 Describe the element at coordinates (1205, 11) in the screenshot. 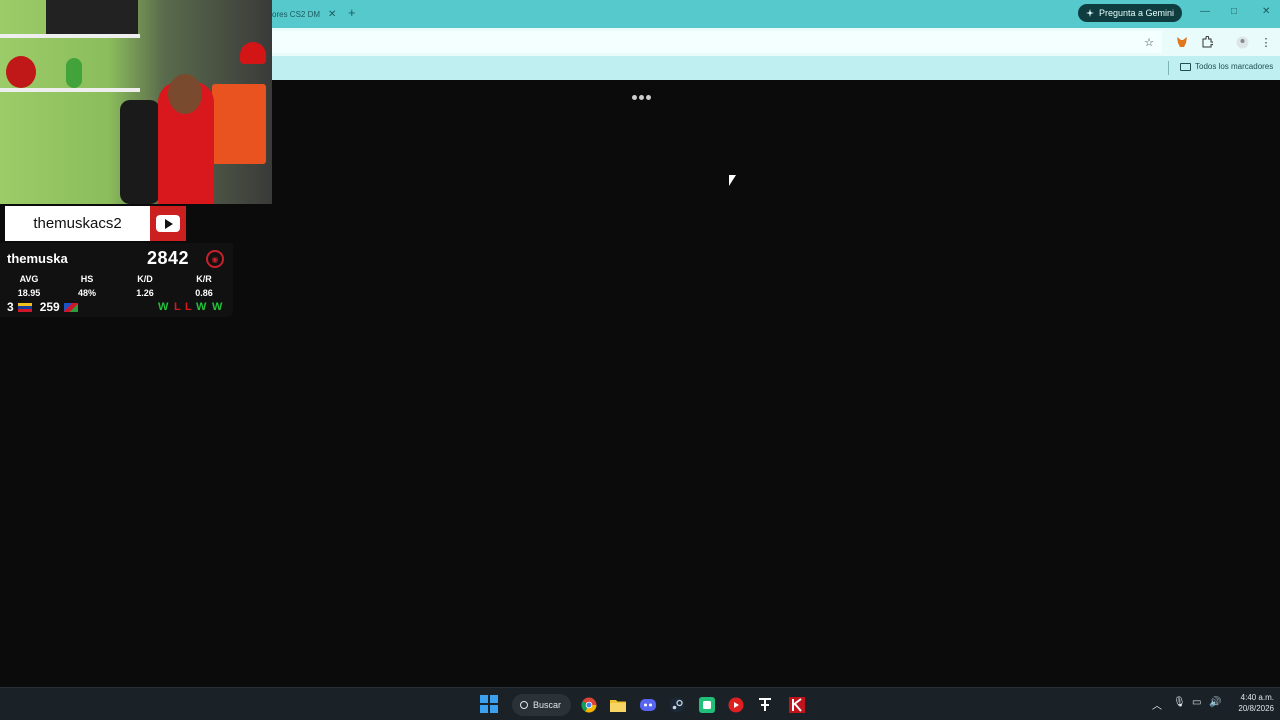

I see `minimize-button: —` at that location.